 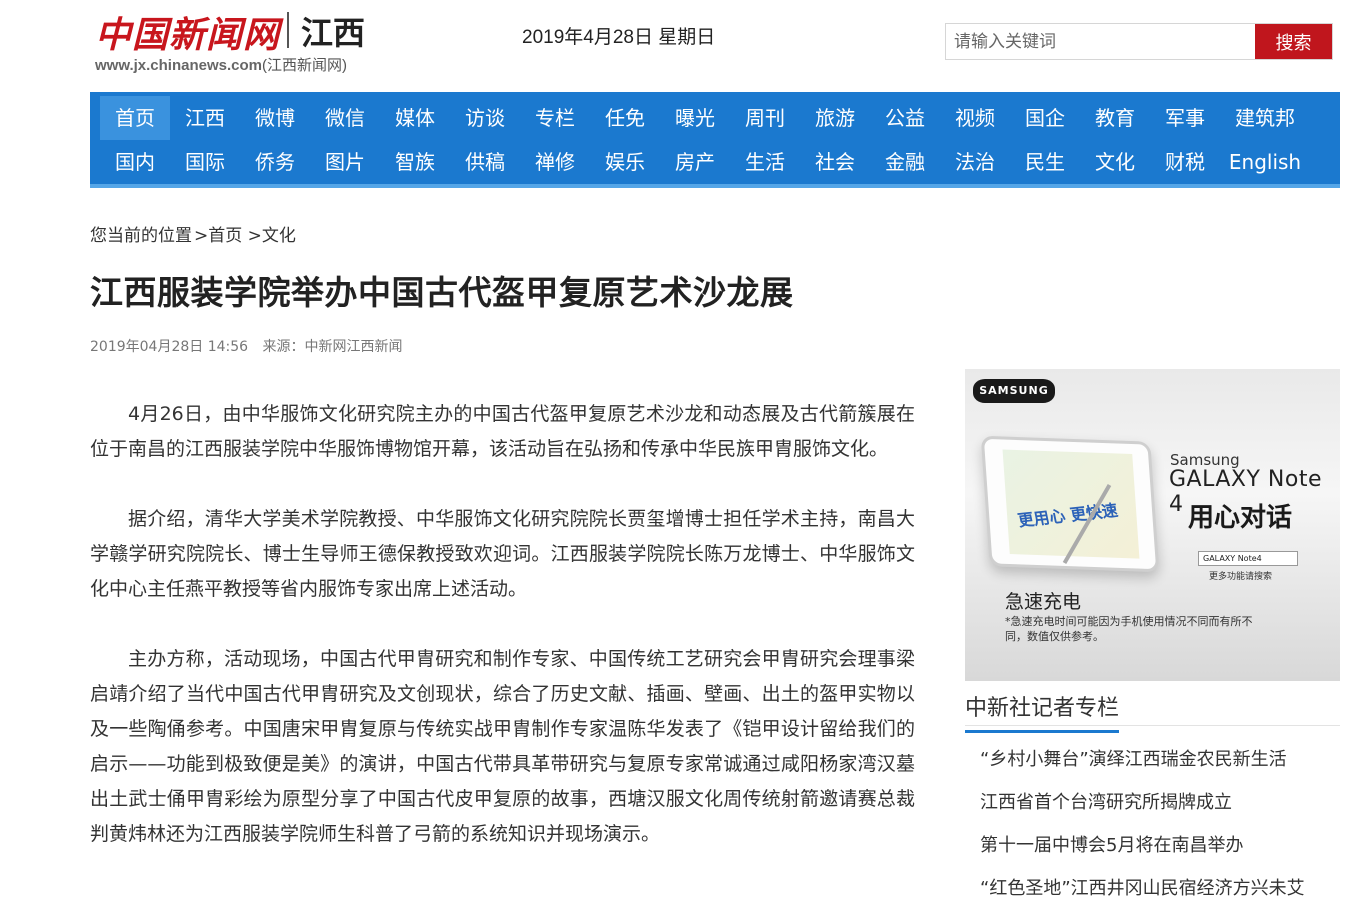 What do you see at coordinates (1115, 118) in the screenshot?
I see `nav-item: 教育` at bounding box center [1115, 118].